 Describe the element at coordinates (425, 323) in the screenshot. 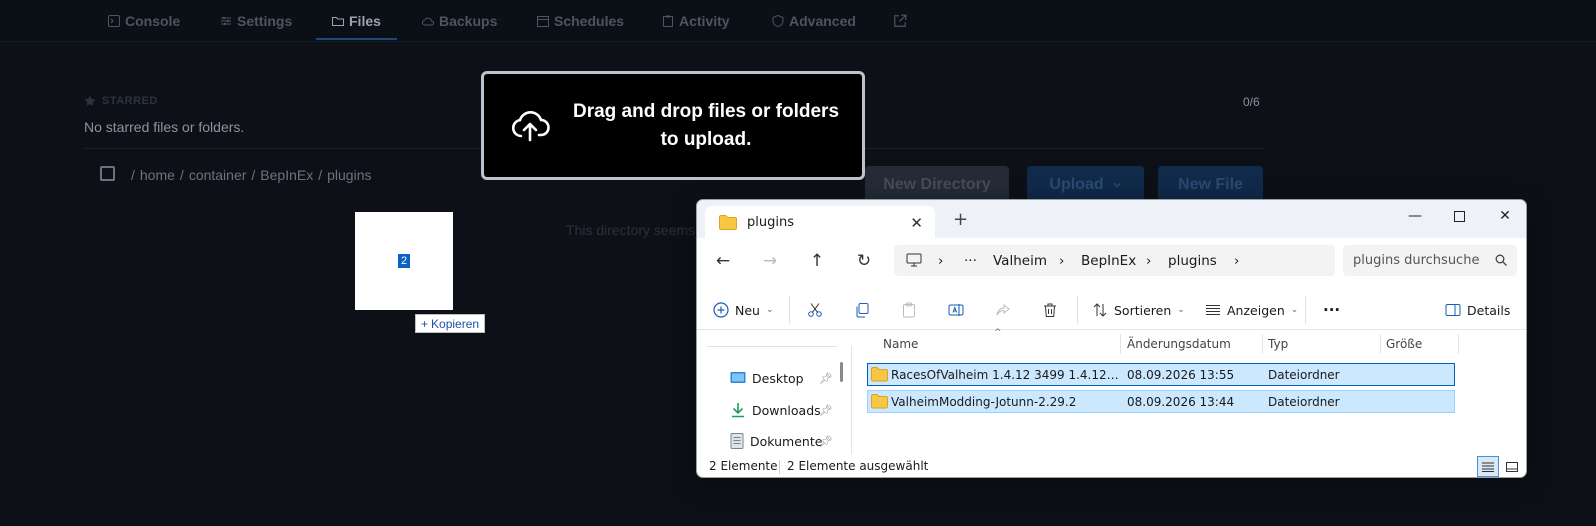

I see `plus-icon: +` at that location.